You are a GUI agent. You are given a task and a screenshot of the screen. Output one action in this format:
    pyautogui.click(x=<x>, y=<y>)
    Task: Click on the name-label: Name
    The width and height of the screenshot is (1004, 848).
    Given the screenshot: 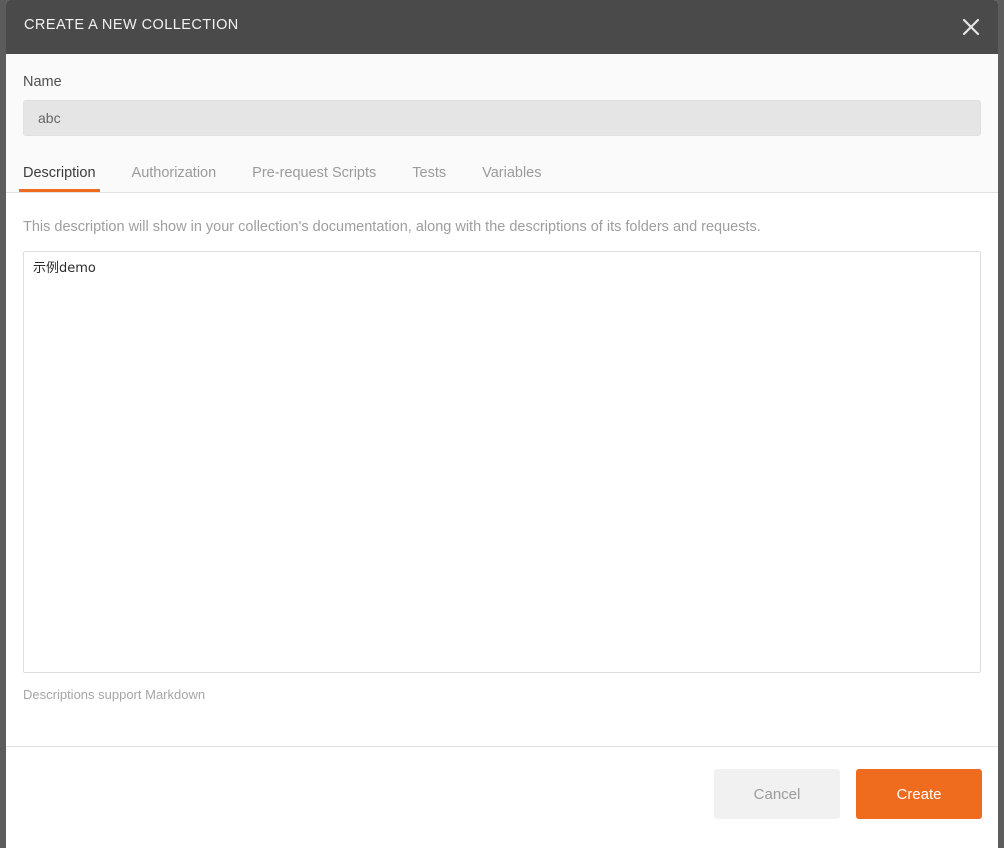 What is the action you would take?
    pyautogui.click(x=42, y=82)
    